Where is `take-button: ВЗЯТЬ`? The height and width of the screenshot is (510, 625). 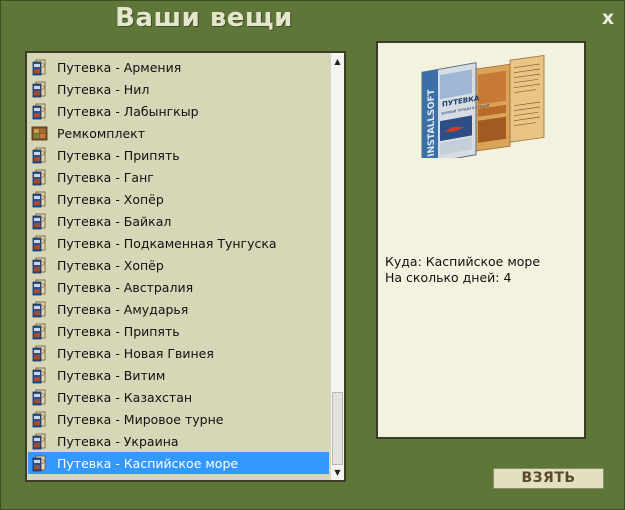 take-button: ВЗЯТЬ is located at coordinates (548, 478).